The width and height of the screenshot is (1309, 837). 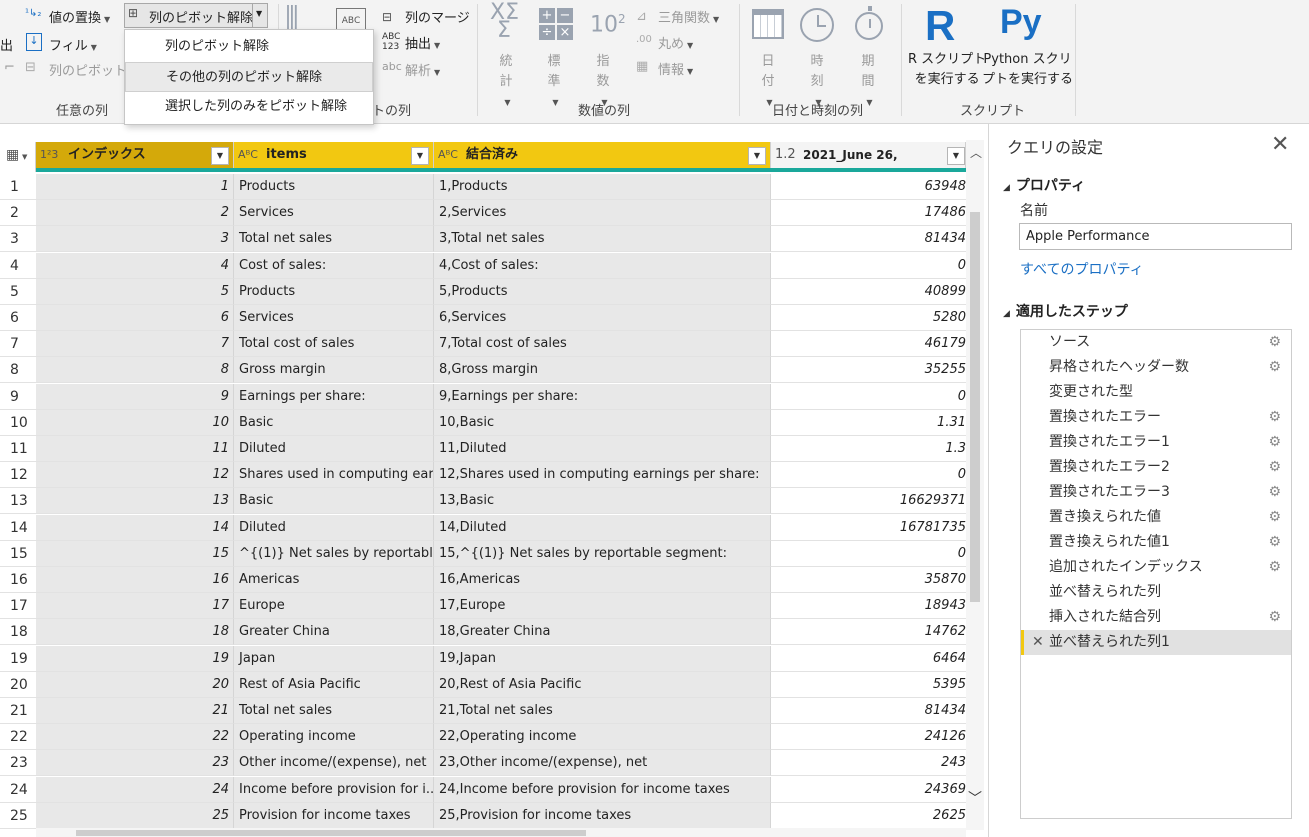 What do you see at coordinates (334, 763) in the screenshot?
I see `cell-items: Other income/(expense), net` at bounding box center [334, 763].